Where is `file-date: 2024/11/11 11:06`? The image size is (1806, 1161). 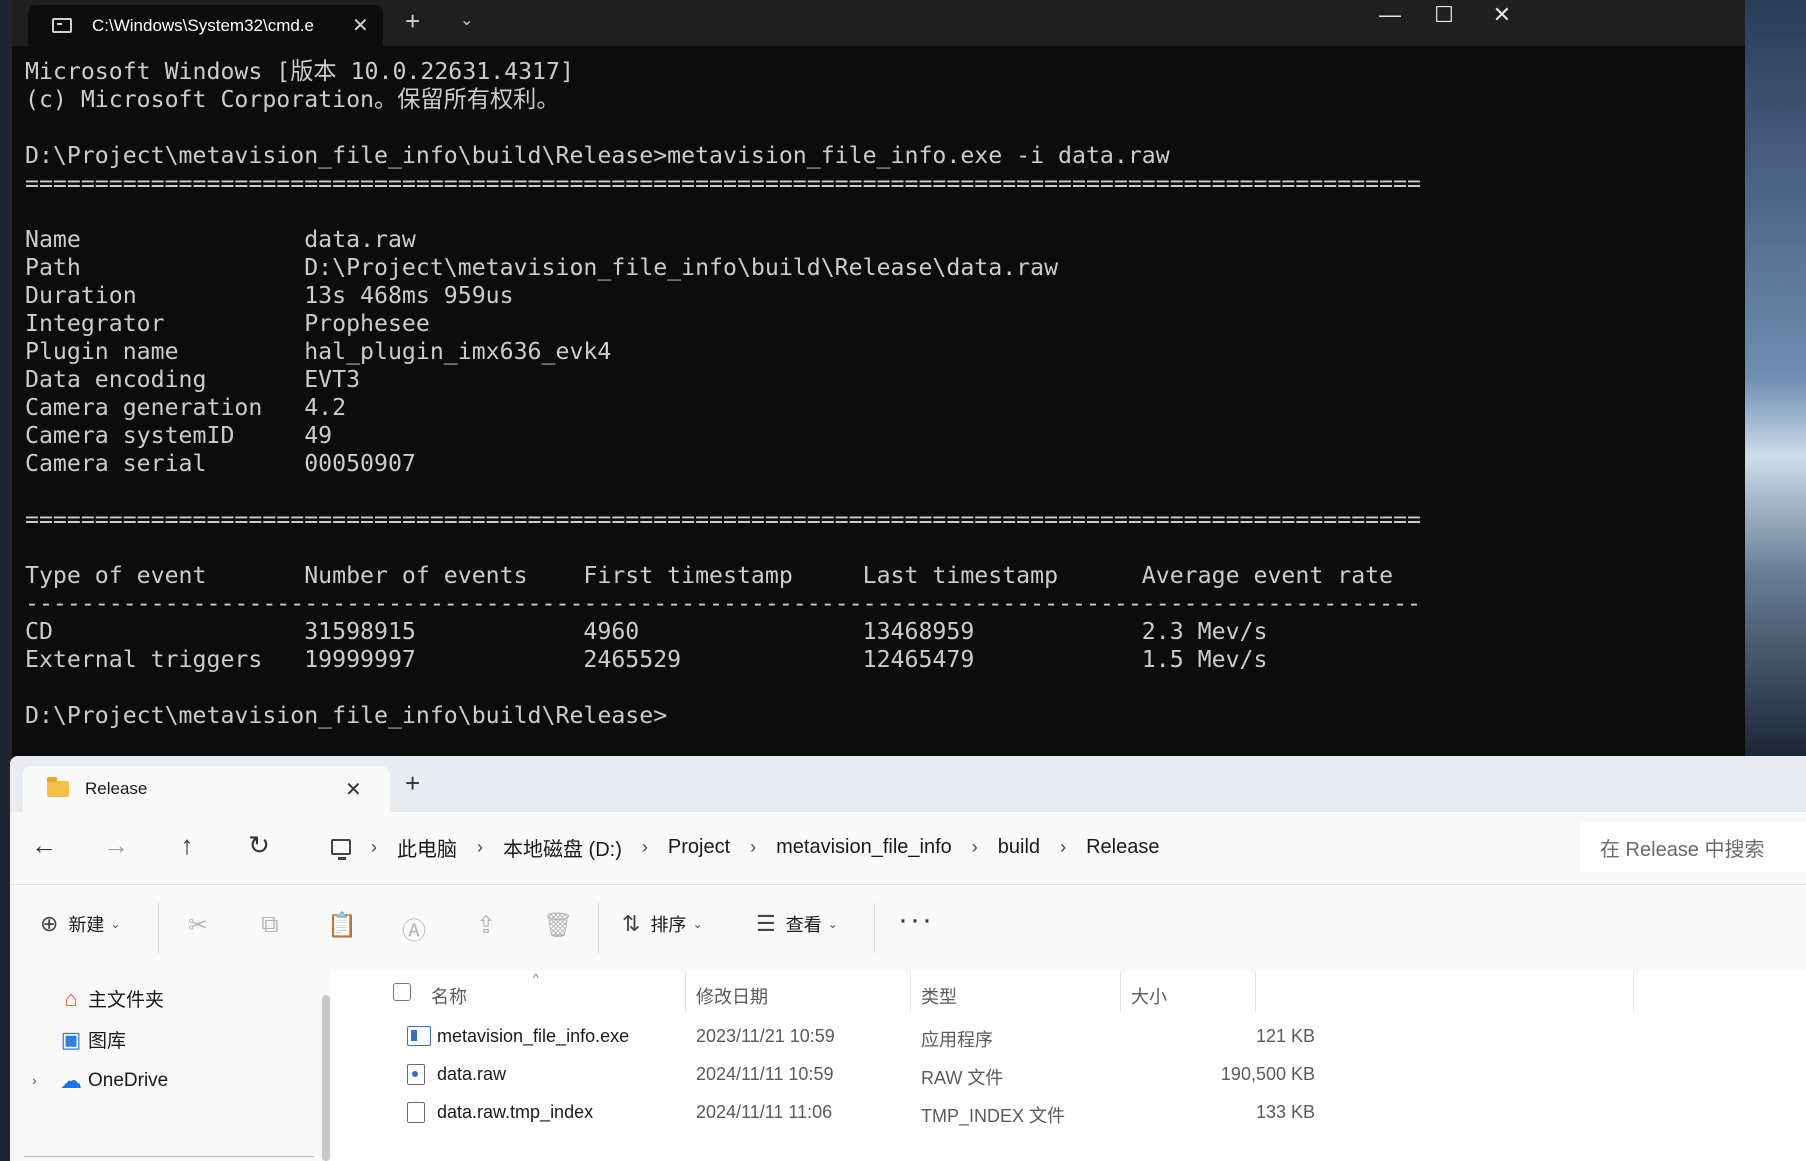
file-date: 2024/11/11 11:06 is located at coordinates (764, 1112).